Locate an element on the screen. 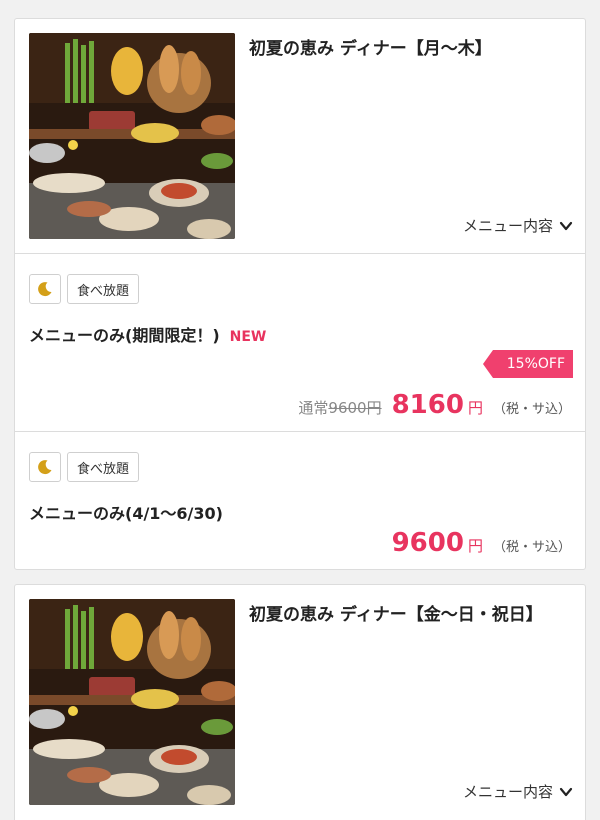  course-title: 初夏の恵み ディナー【金〜日・祝日】 is located at coordinates (414, 615).